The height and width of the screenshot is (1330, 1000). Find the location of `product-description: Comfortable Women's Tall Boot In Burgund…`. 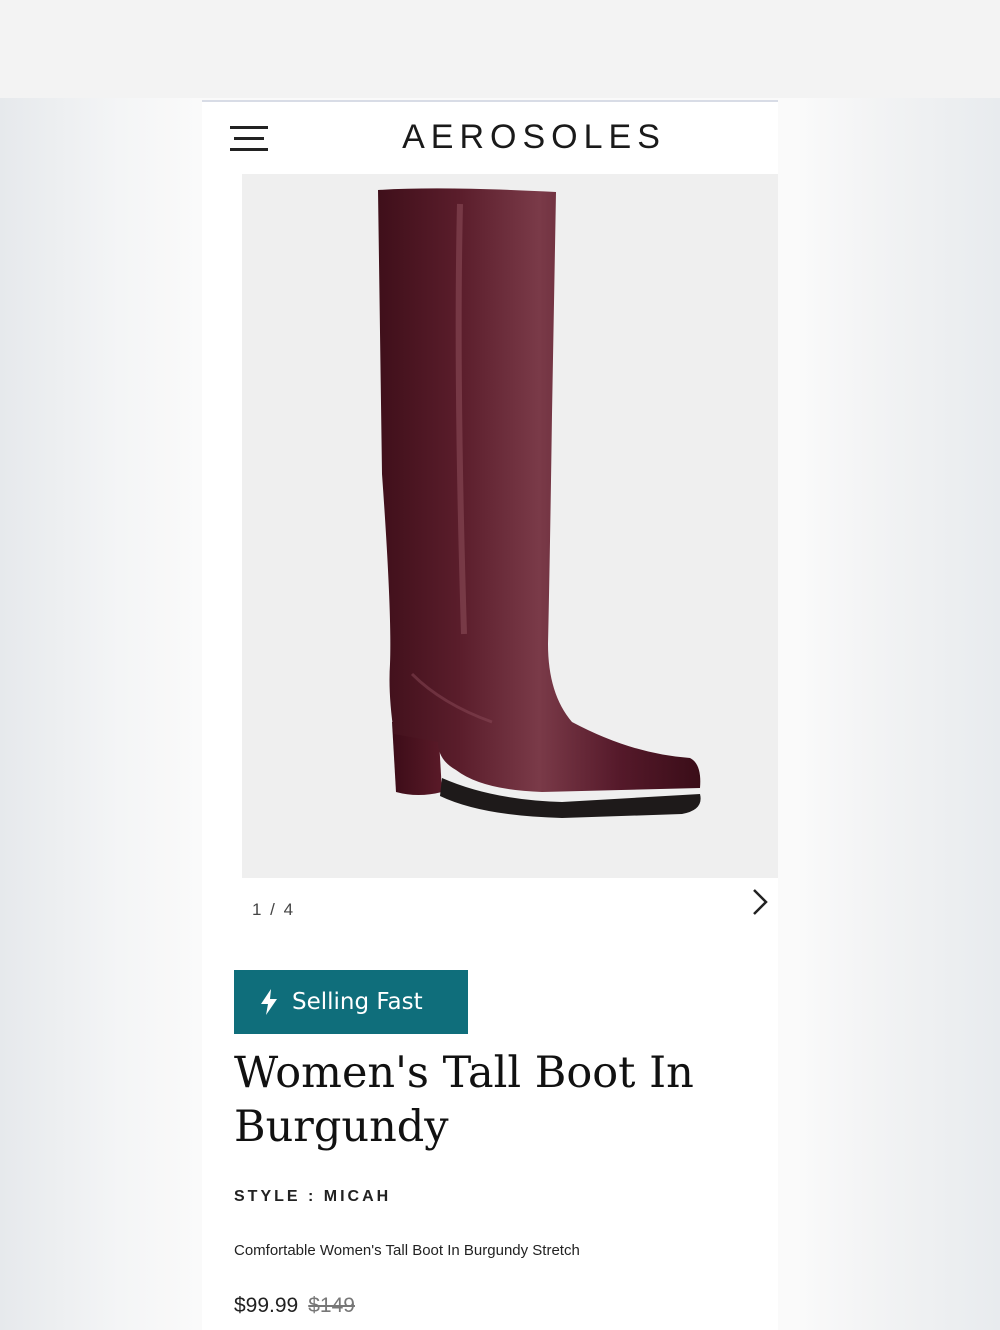

product-description: Comfortable Women's Tall Boot In Burgund… is located at coordinates (407, 1250).